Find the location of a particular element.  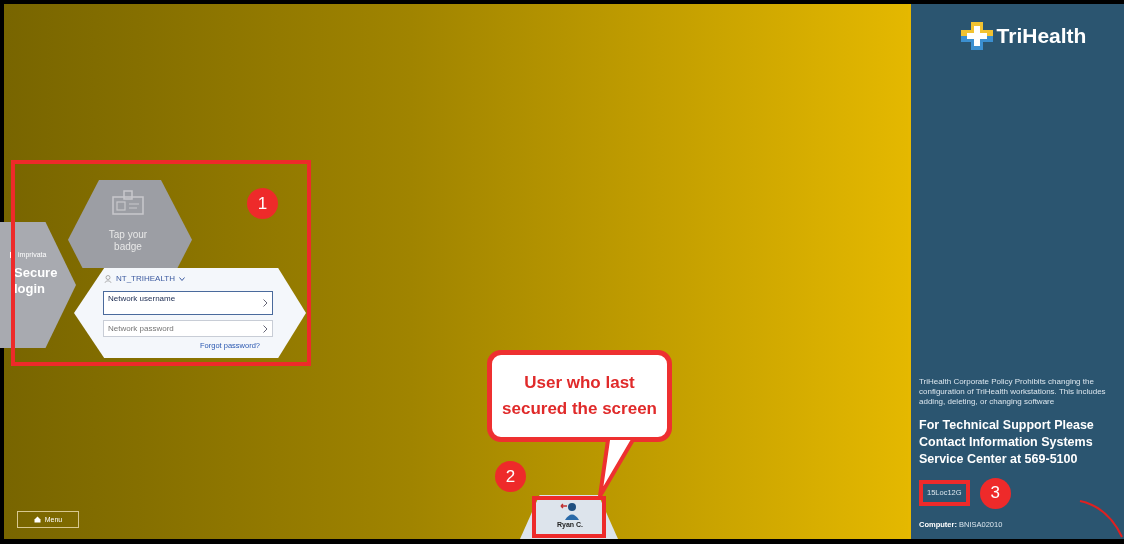

domain-selector: NT_TRIHEALTH is located at coordinates (144, 278).